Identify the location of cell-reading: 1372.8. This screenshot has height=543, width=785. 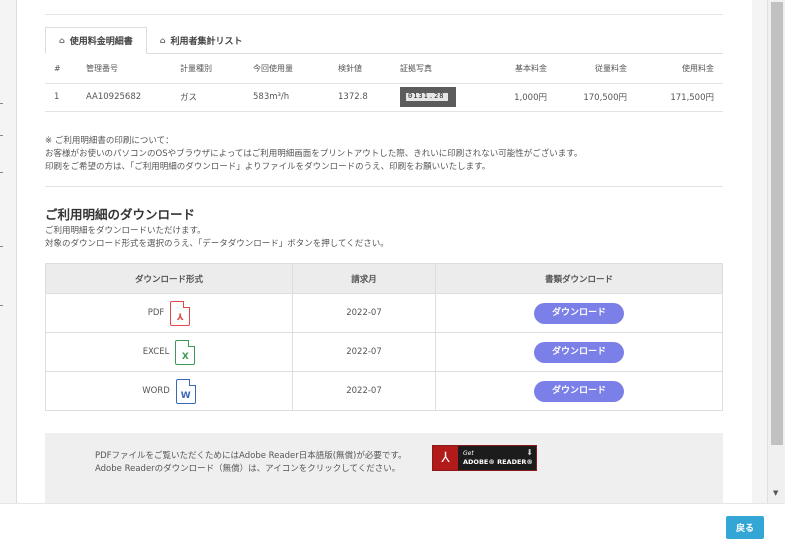
(360, 97).